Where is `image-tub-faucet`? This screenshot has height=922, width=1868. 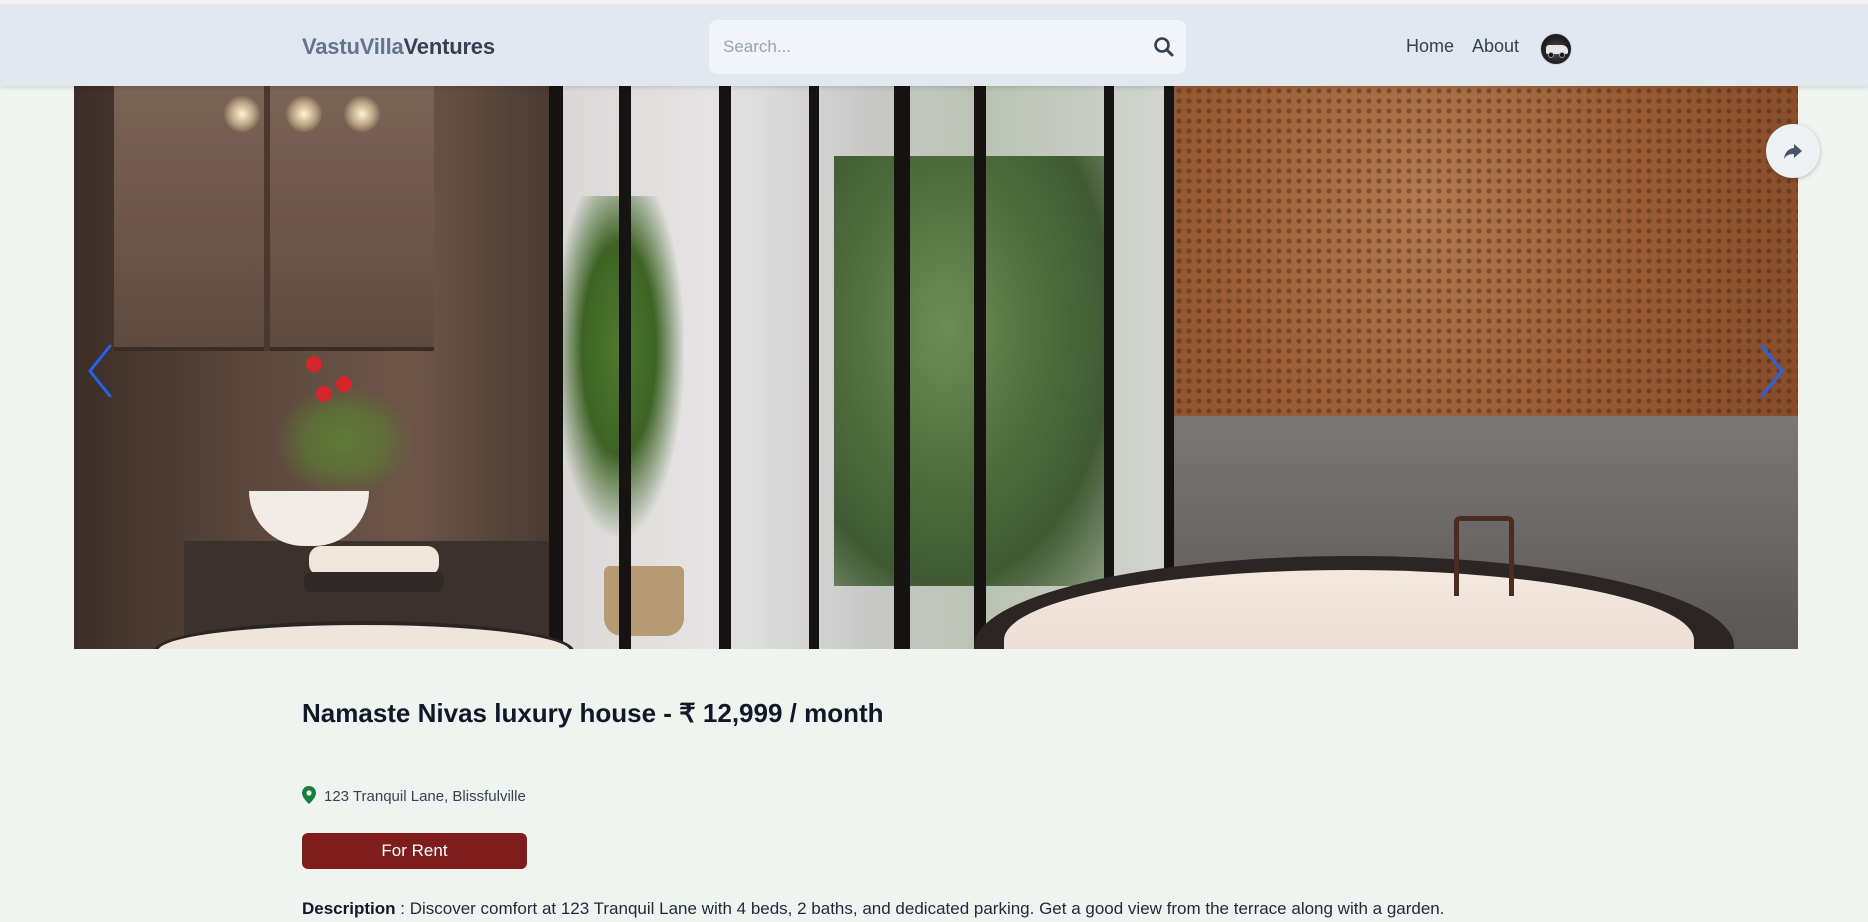 image-tub-faucet is located at coordinates (1484, 556).